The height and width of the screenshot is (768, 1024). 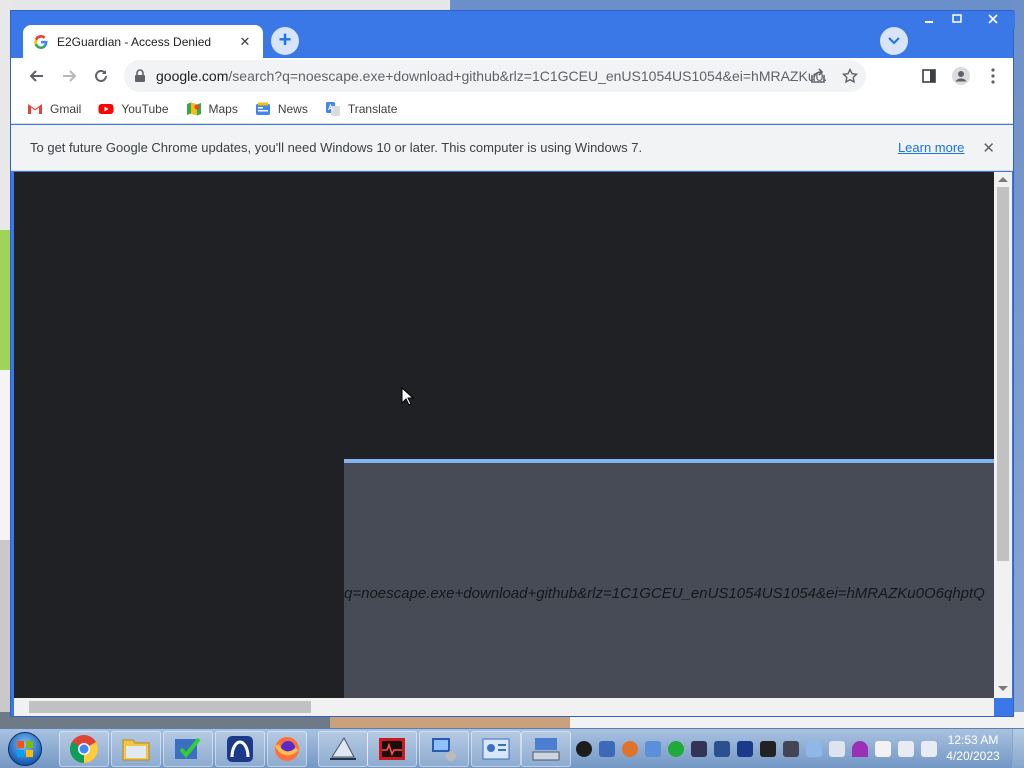 What do you see at coordinates (140, 75) in the screenshot?
I see `lock-icon` at bounding box center [140, 75].